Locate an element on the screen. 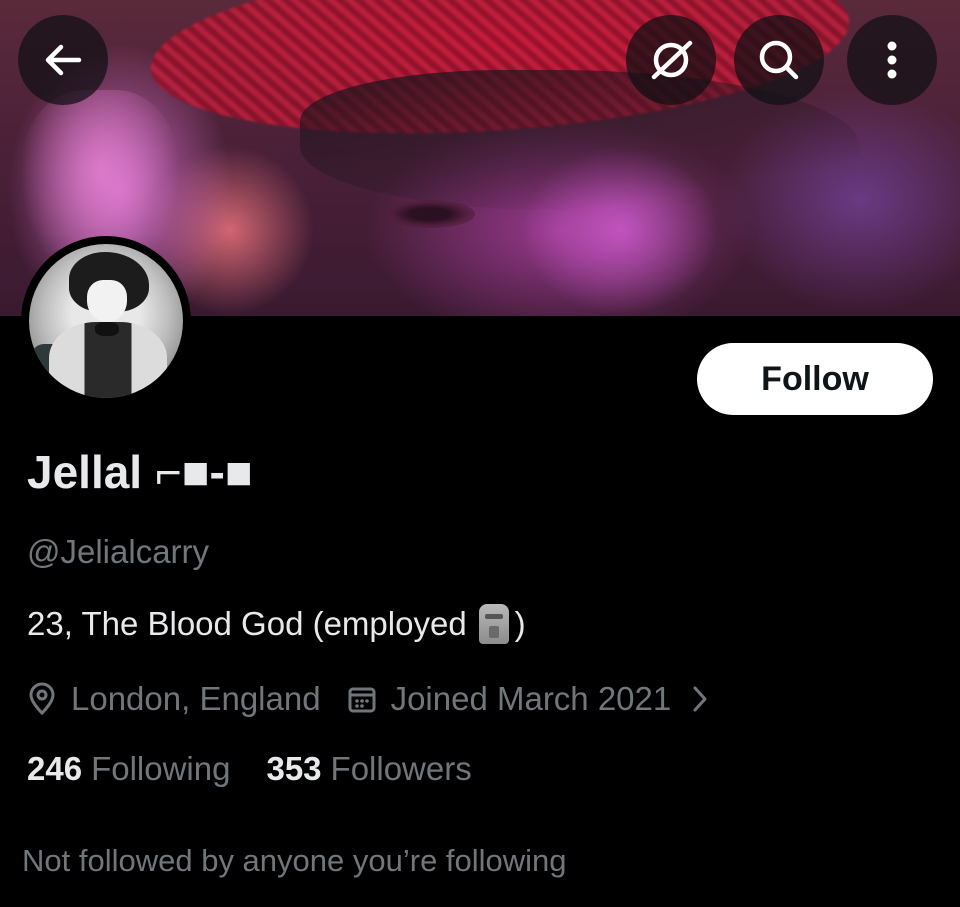 This screenshot has height=907, width=960. not-followed-notice: Not followed by anyone you’re following is located at coordinates (294, 860).